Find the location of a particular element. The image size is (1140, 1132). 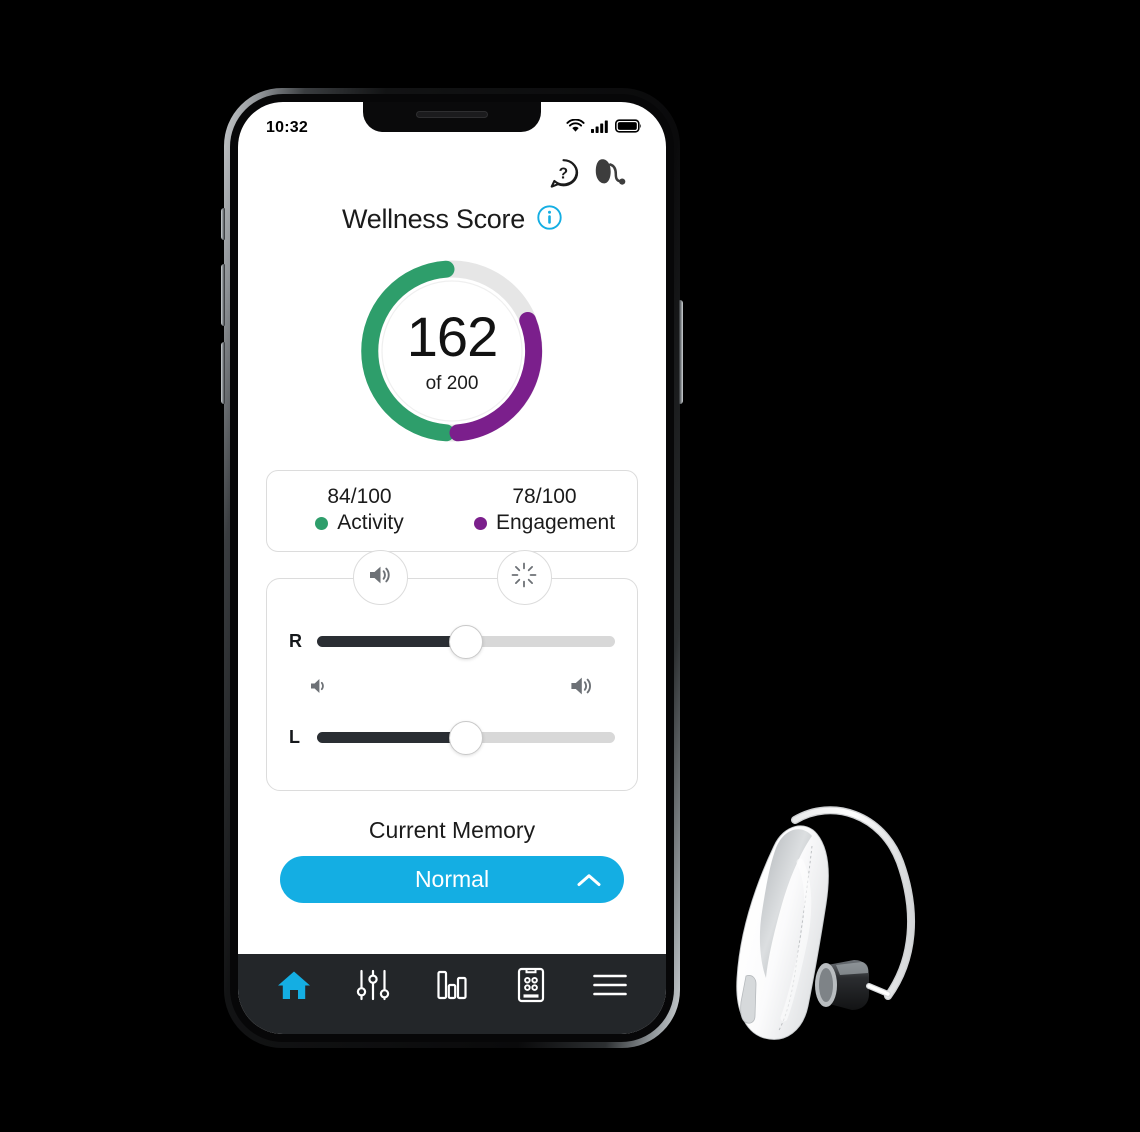

nav-remote is located at coordinates (531, 987).